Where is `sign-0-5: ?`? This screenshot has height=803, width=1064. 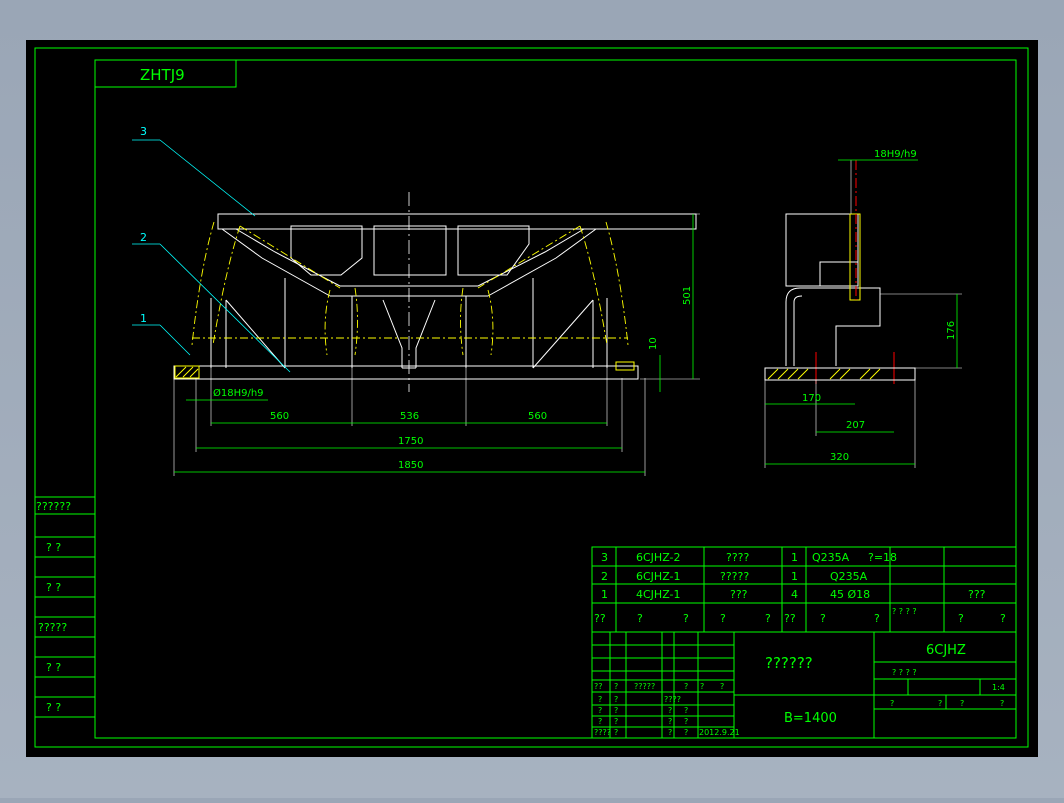
sign-0-5: ? is located at coordinates (722, 686).